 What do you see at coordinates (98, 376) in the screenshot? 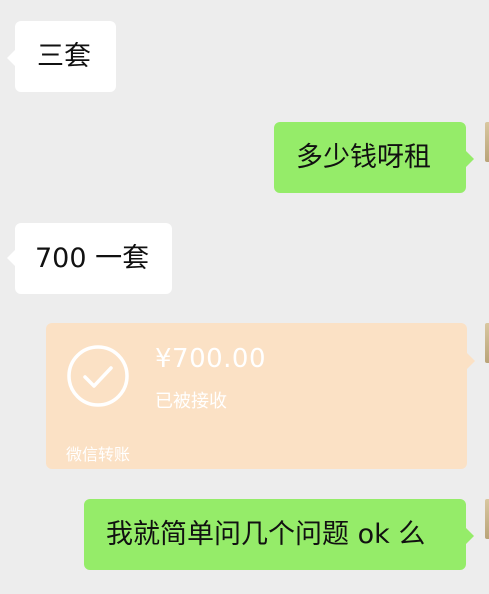
I see `check-circle-icon` at bounding box center [98, 376].